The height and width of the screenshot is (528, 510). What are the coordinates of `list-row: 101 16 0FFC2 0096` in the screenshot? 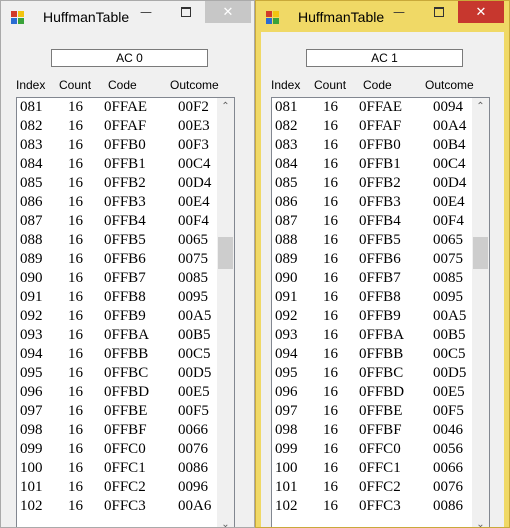 It's located at (117, 487).